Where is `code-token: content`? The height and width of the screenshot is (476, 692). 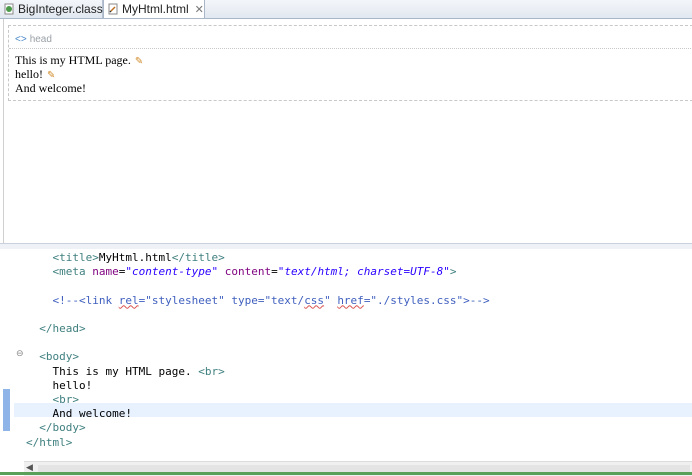
code-token: content is located at coordinates (248, 272).